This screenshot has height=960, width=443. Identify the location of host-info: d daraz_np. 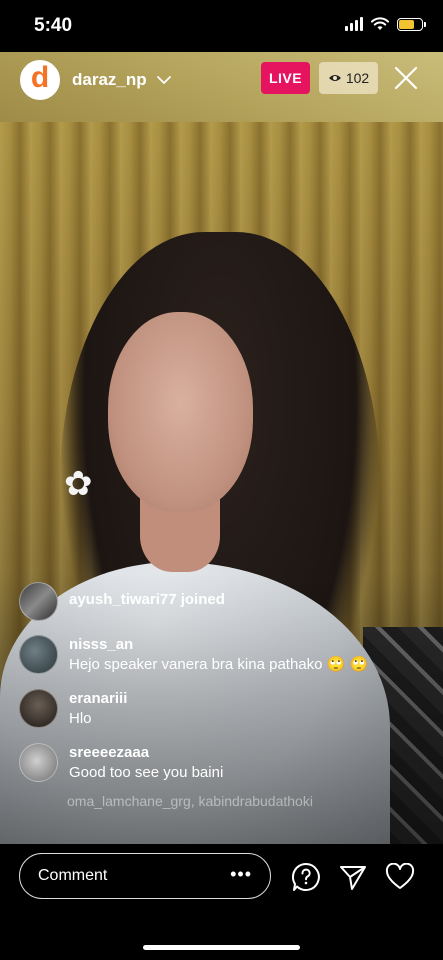
(95, 80).